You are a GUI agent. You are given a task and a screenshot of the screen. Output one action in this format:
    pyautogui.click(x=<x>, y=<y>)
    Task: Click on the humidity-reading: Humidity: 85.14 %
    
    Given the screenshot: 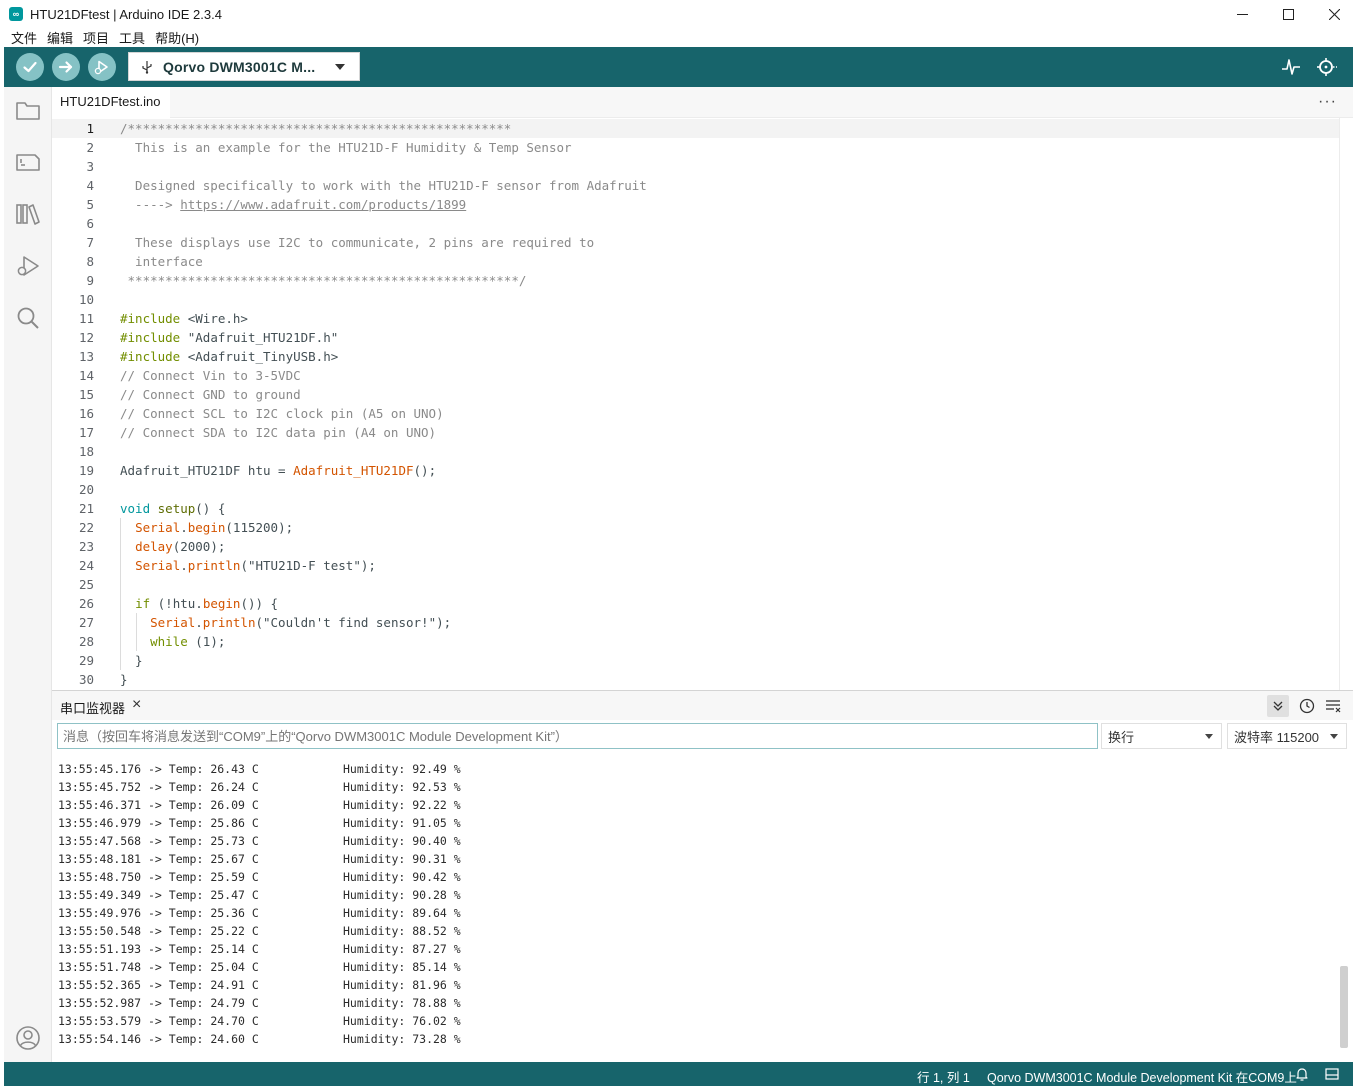 What is the action you would take?
    pyautogui.click(x=402, y=967)
    